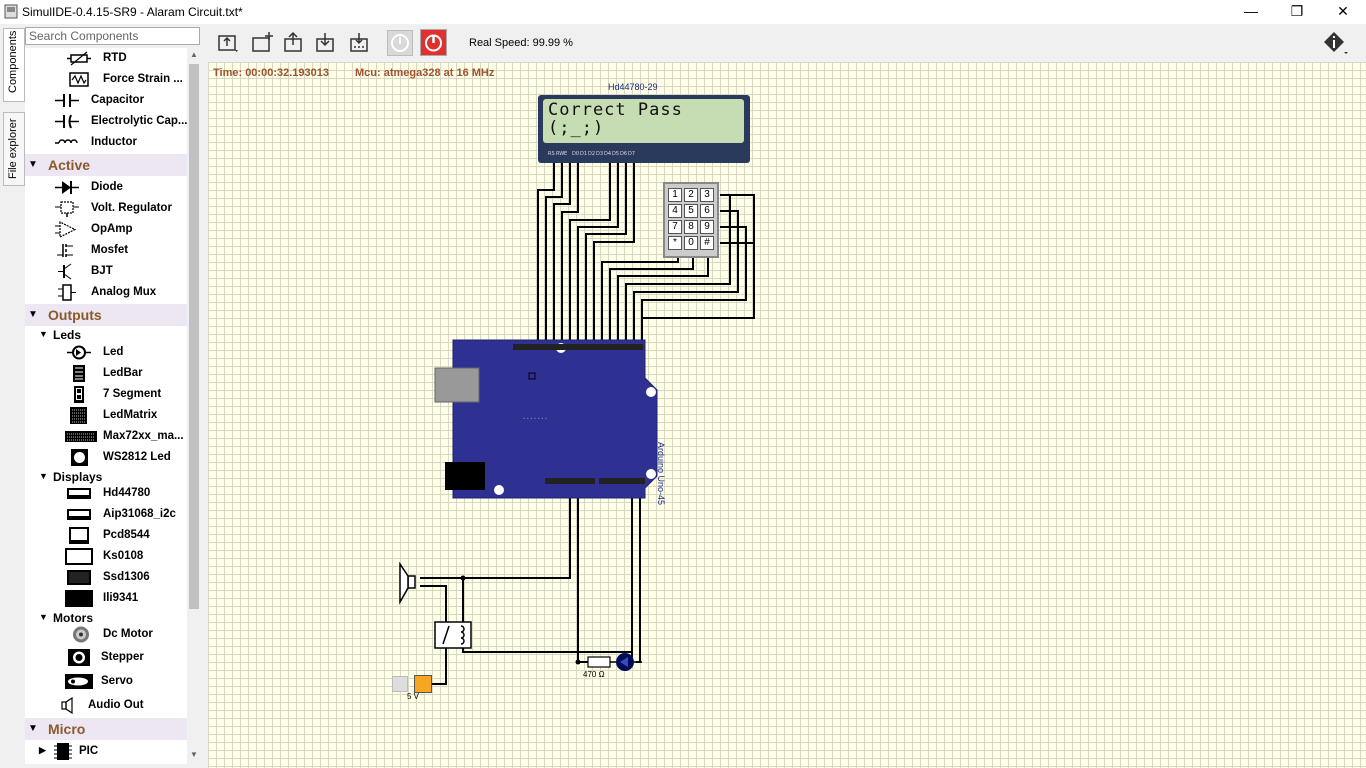 This screenshot has height=768, width=1366. Describe the element at coordinates (106, 373) in the screenshot. I see `tree-item-ledbar: LedBar` at that location.